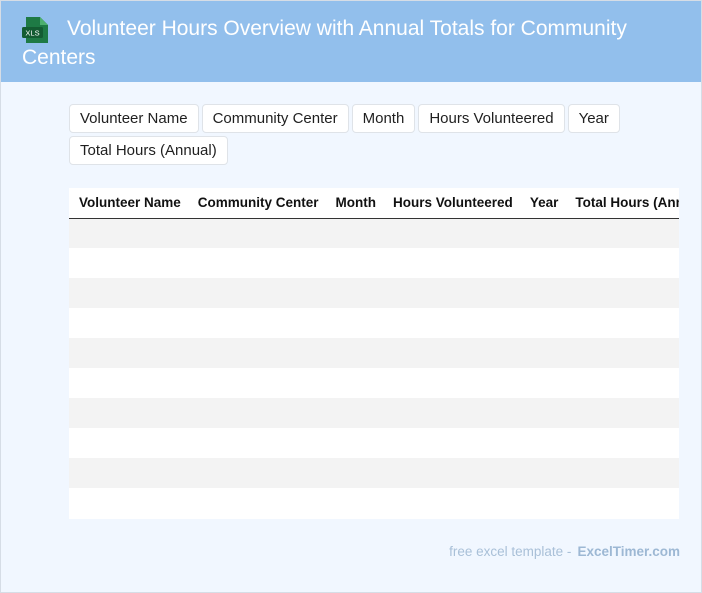 The width and height of the screenshot is (702, 593). I want to click on header-year: Year, so click(542, 203).